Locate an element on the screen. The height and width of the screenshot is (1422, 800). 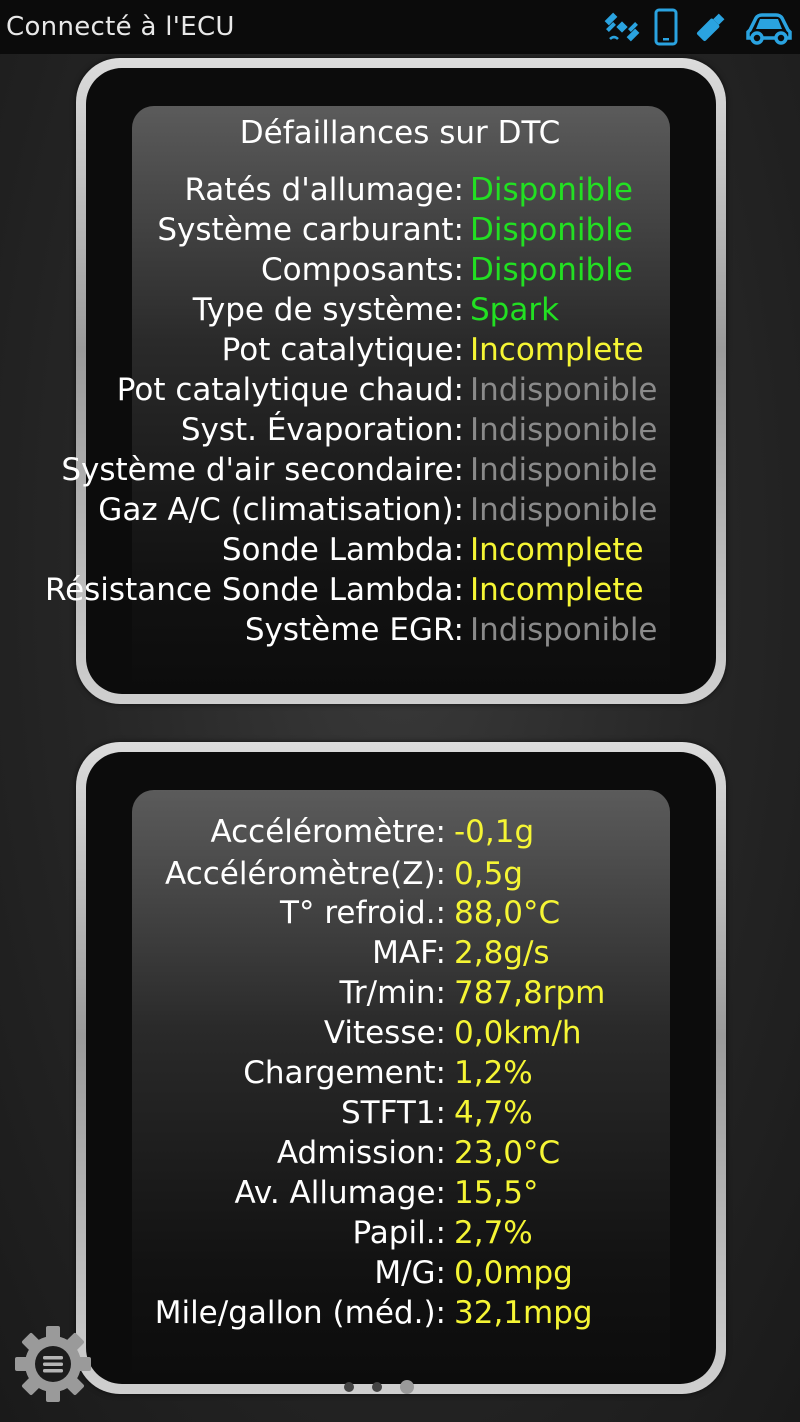
status-icons is located at coordinates (699, 27).